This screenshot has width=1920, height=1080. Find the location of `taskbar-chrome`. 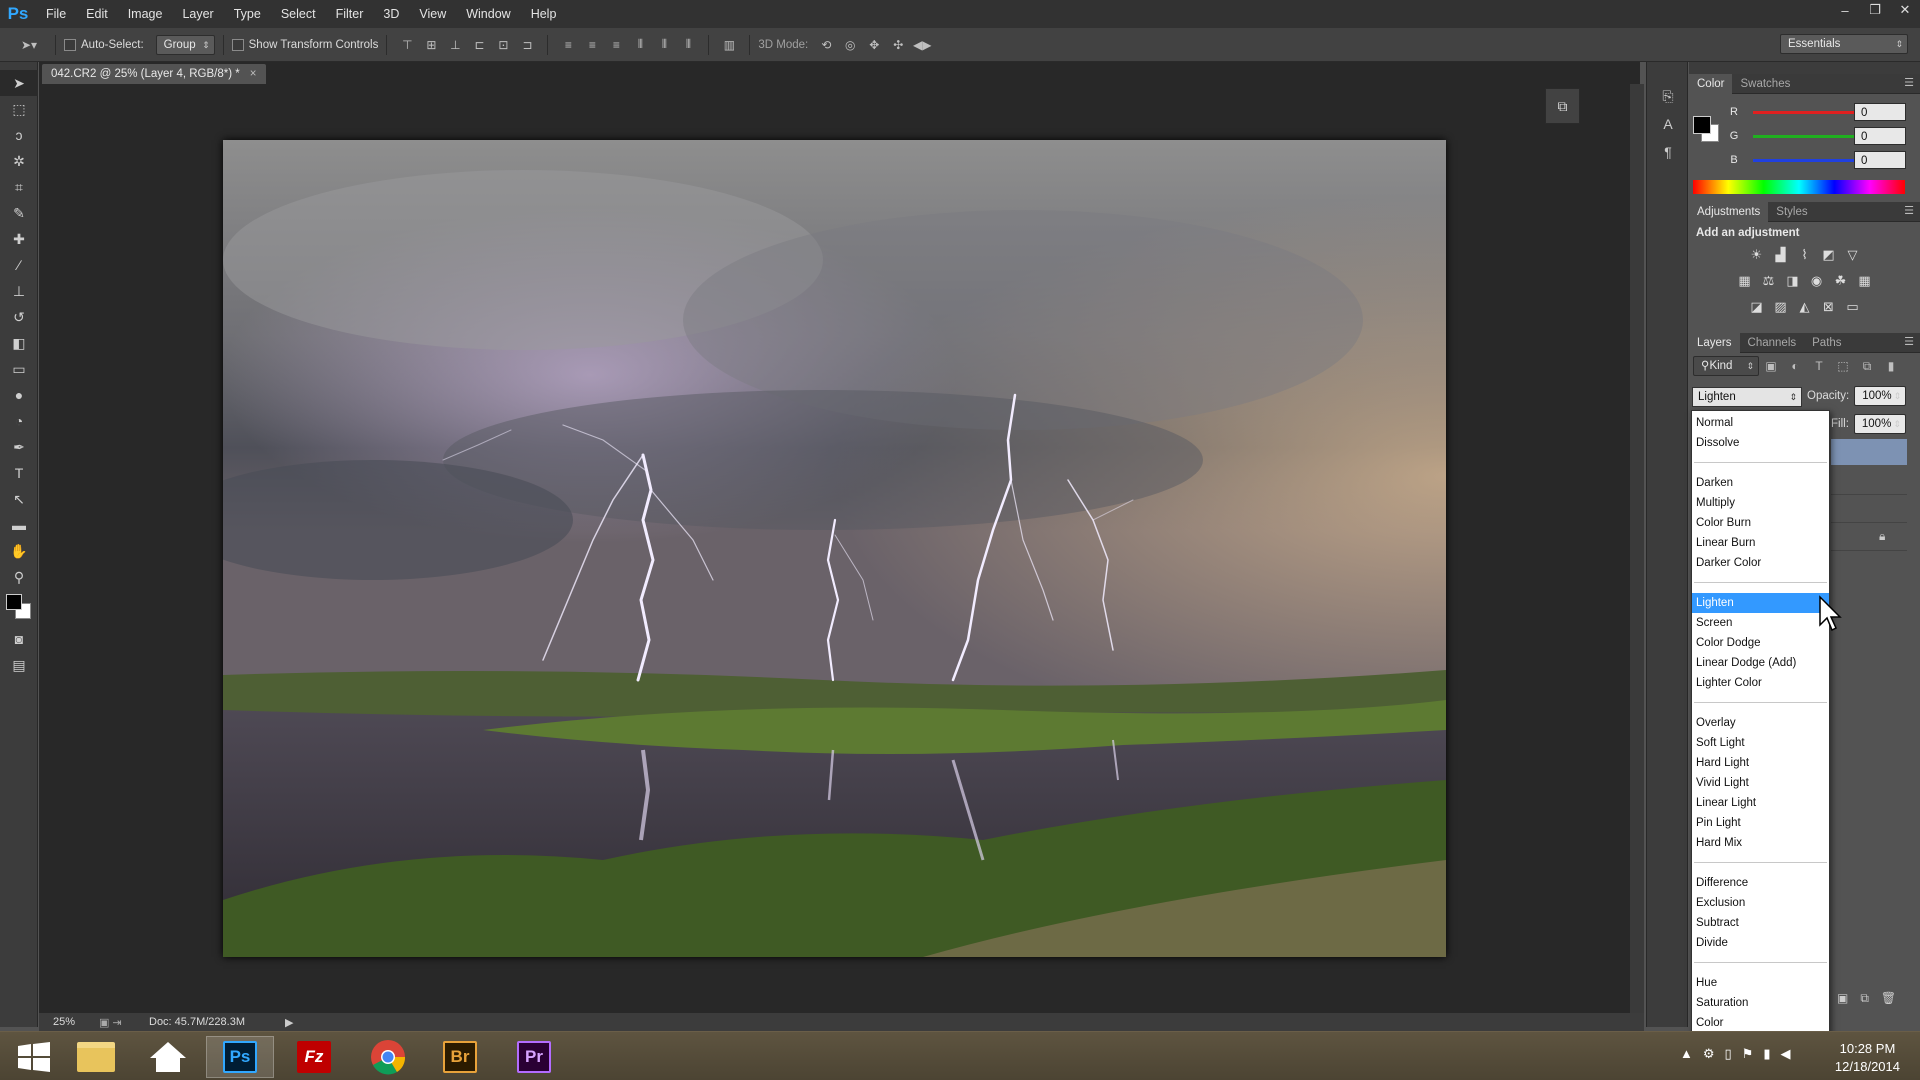

taskbar-chrome is located at coordinates (388, 1057).